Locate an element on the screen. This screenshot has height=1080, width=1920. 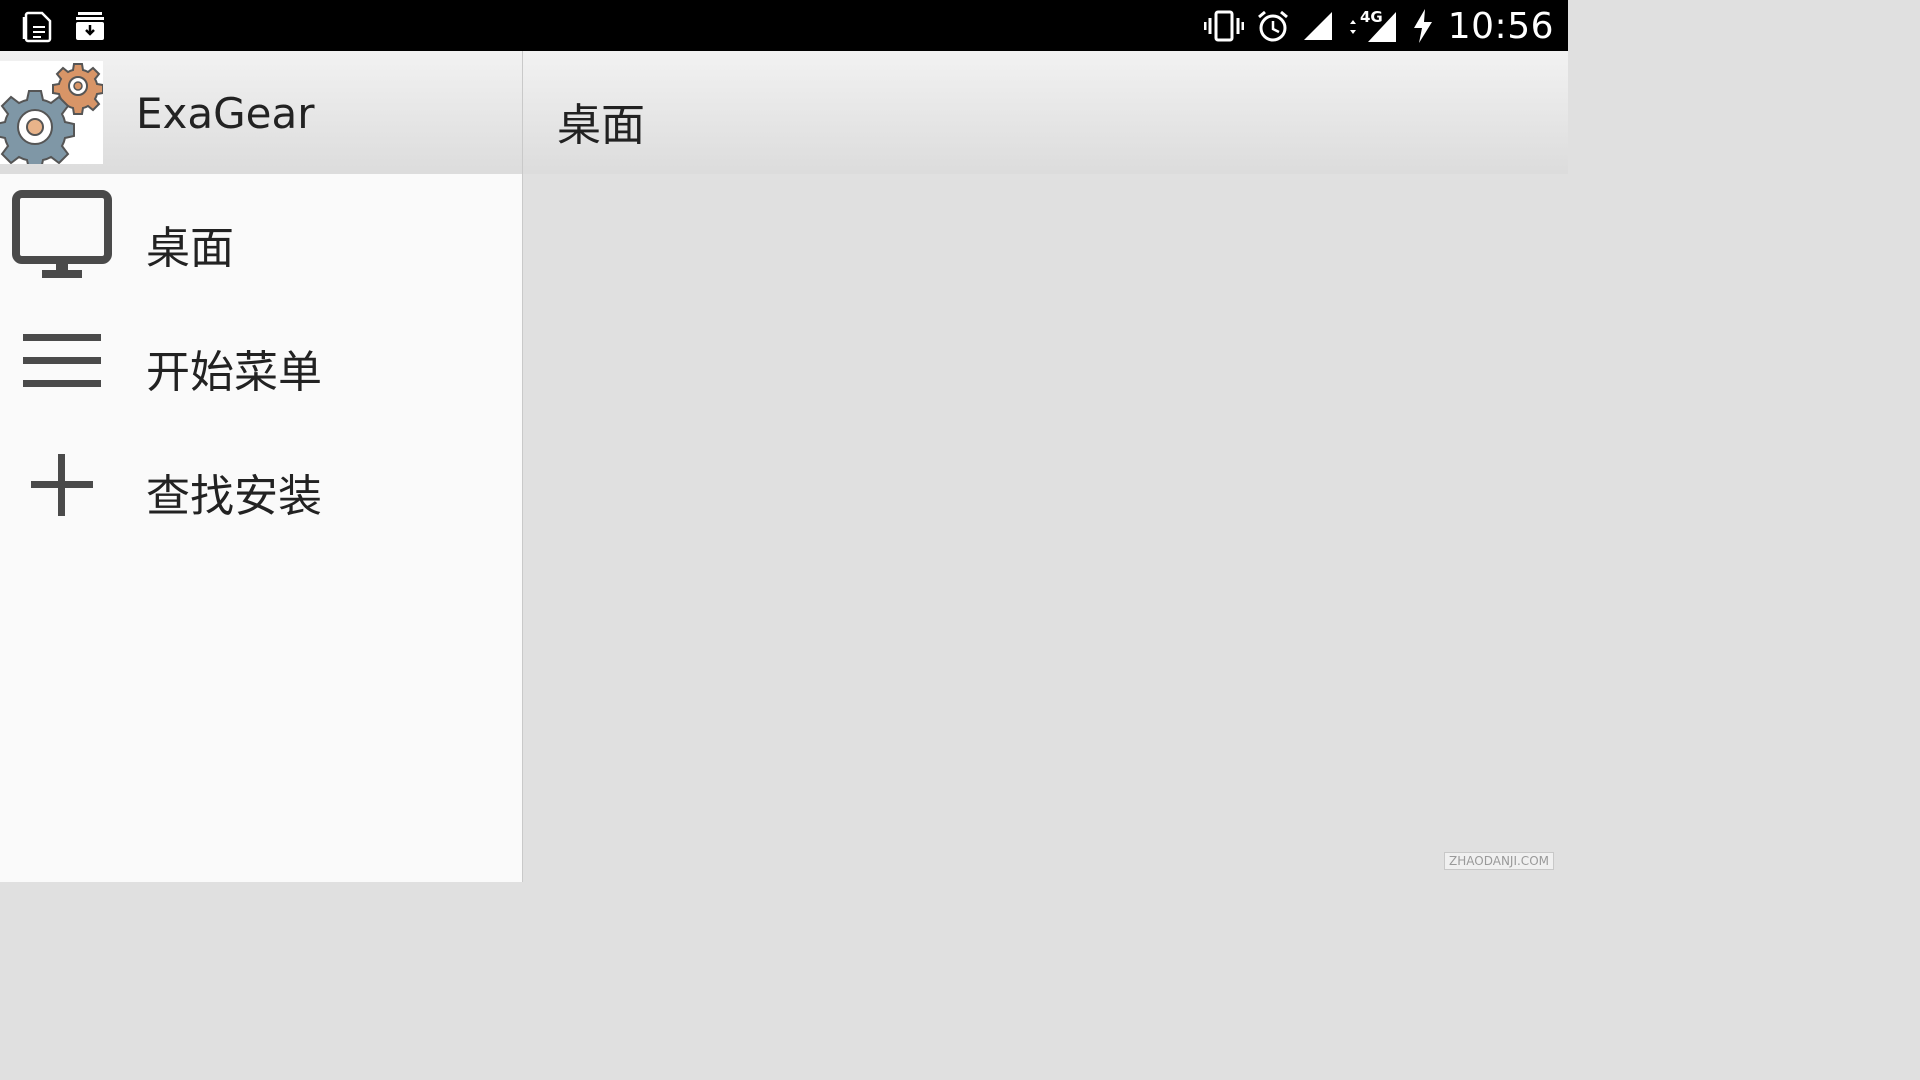
document-icon is located at coordinates (37, 27).